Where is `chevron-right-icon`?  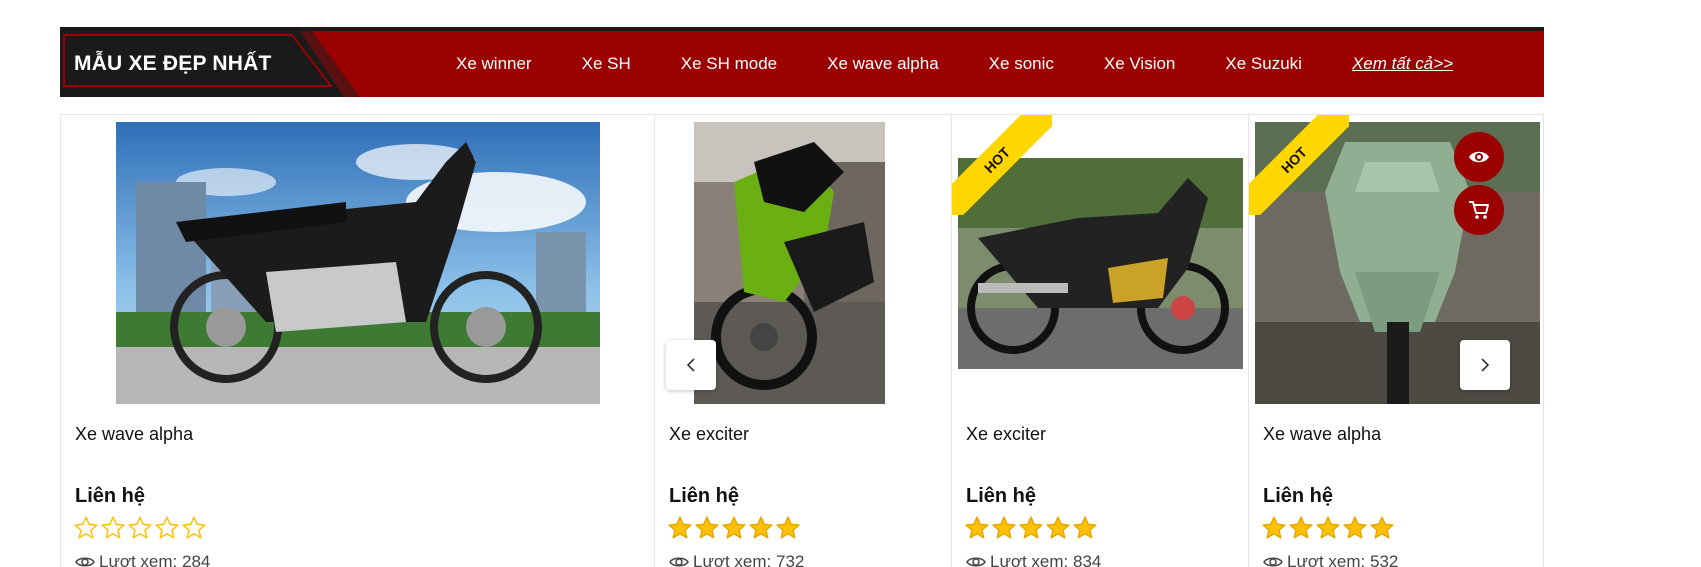 chevron-right-icon is located at coordinates (1485, 365).